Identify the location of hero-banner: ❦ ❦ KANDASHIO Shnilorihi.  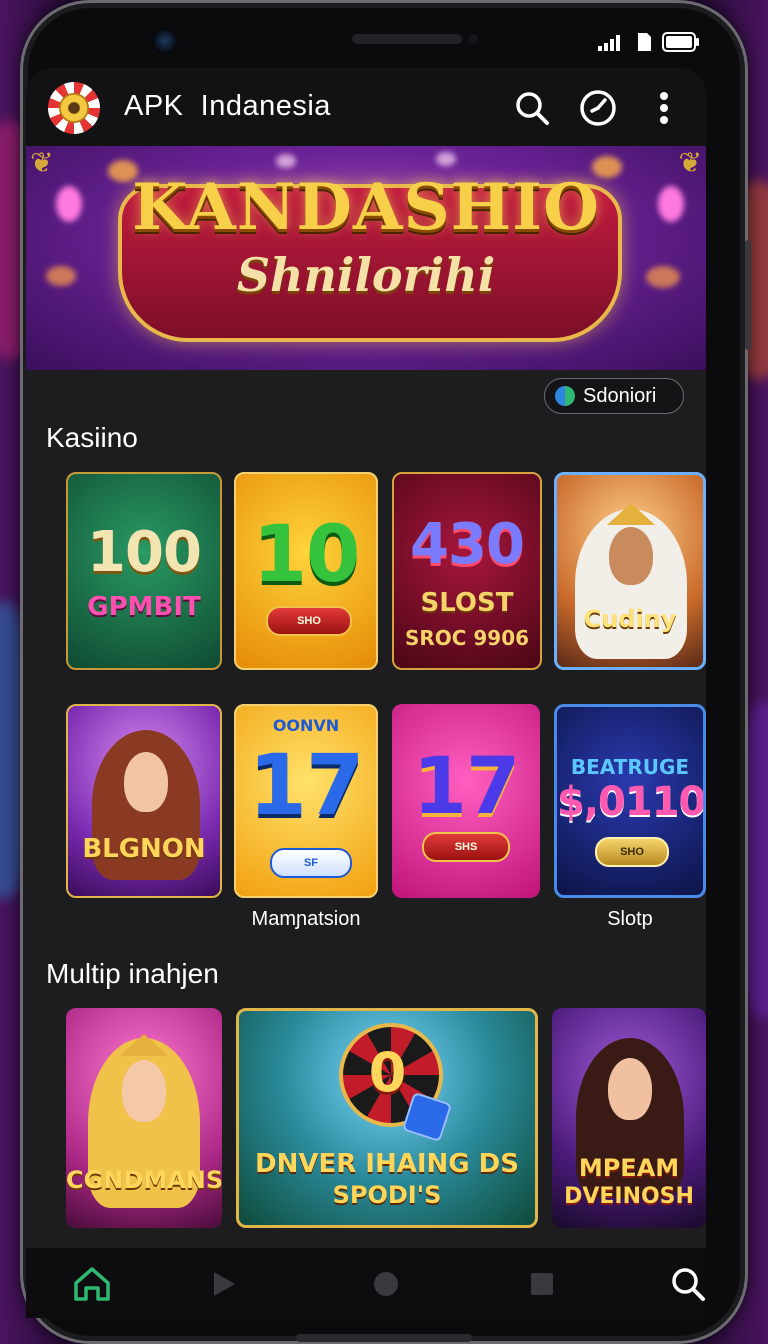
(366, 258).